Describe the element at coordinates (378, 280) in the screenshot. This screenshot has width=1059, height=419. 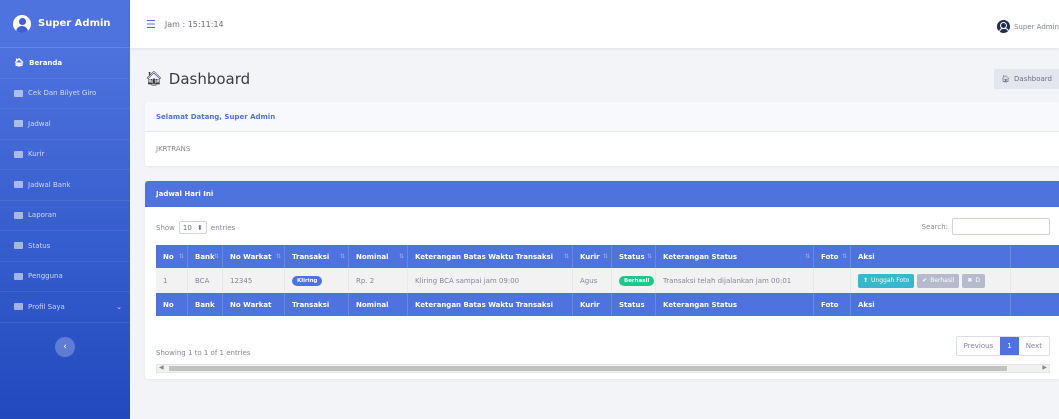
I see `cell-nominal: Rp. 2` at that location.